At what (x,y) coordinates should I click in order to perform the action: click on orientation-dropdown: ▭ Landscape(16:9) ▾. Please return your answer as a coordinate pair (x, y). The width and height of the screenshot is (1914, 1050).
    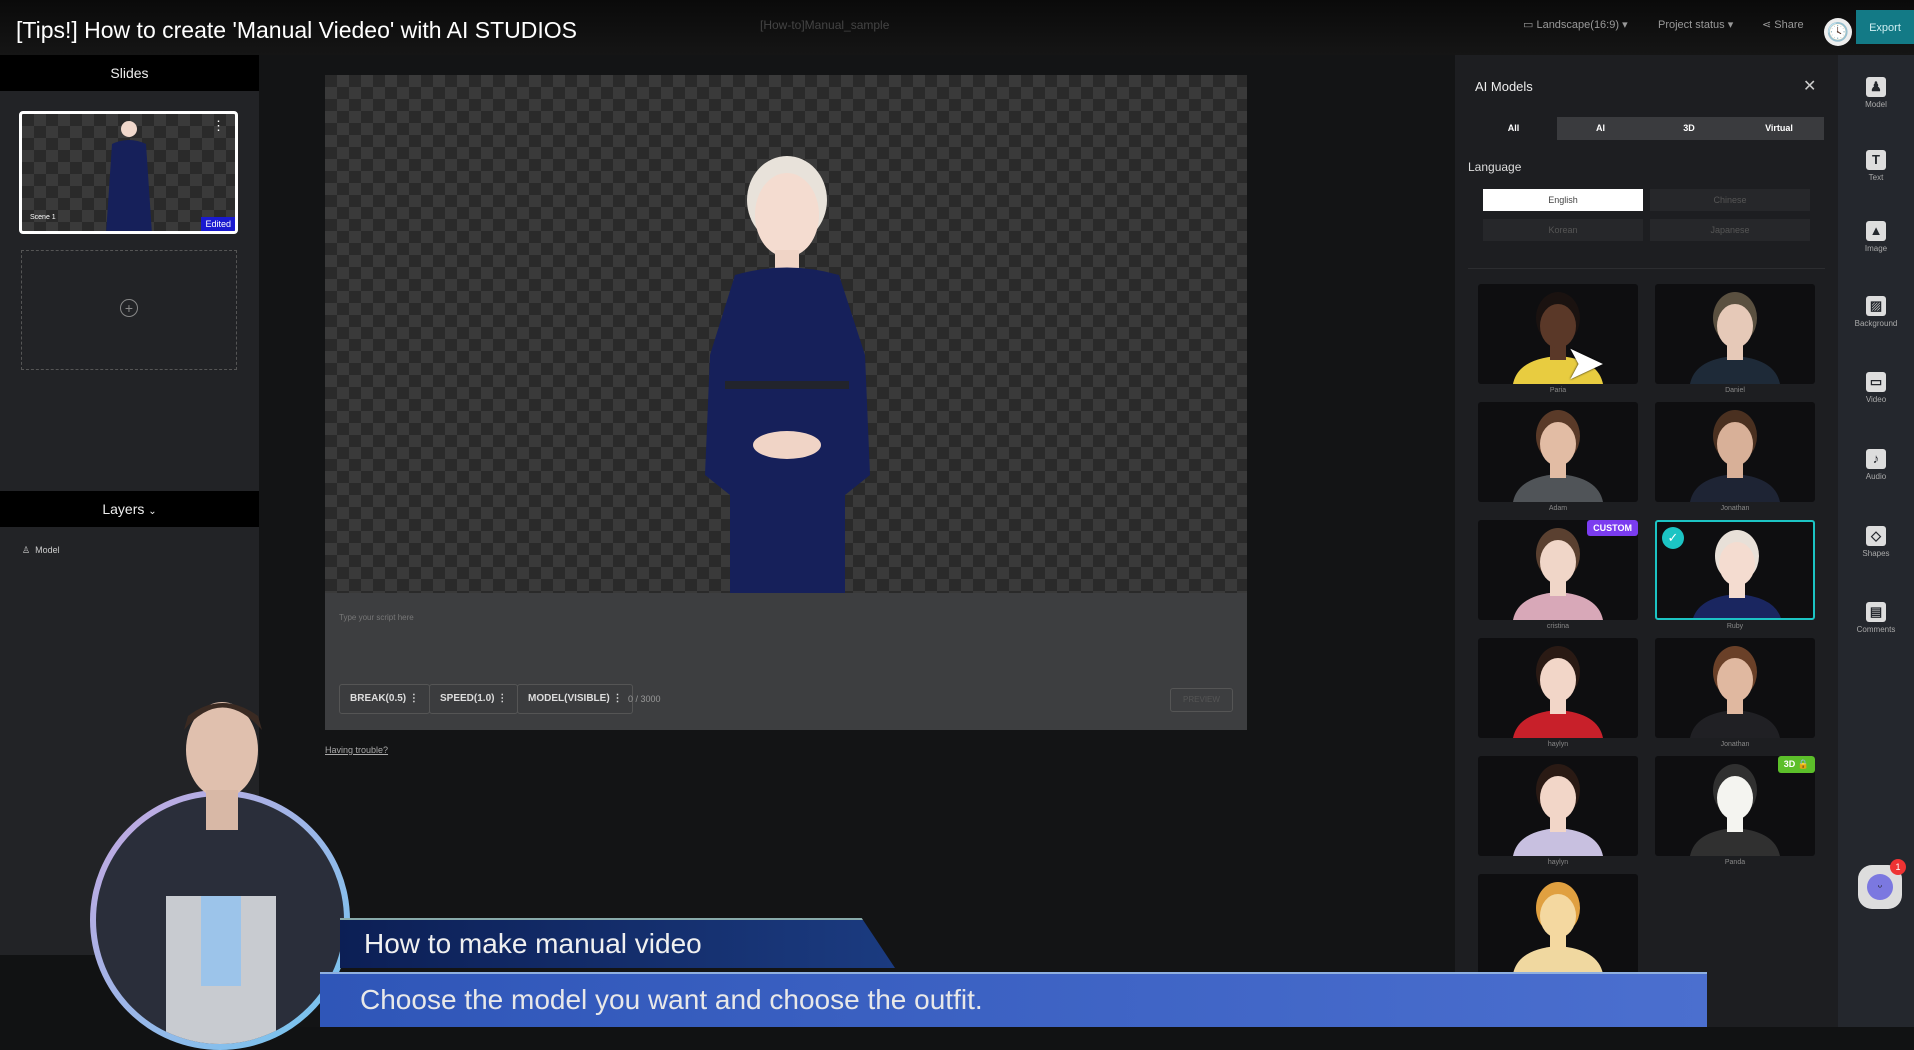
    Looking at the image, I should click on (1575, 24).